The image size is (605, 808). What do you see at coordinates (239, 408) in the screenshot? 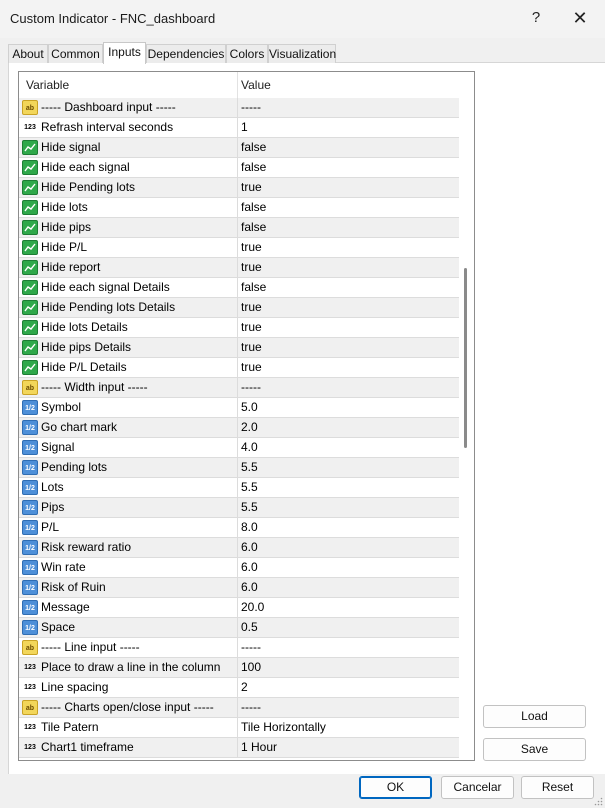
I see `table-row: 1/2 Symbol 5.0` at bounding box center [239, 408].